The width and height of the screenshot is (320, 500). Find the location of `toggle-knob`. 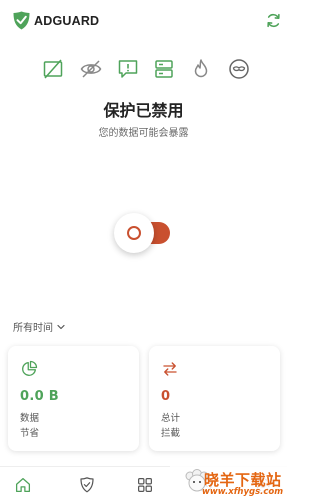

toggle-knob is located at coordinates (134, 233).